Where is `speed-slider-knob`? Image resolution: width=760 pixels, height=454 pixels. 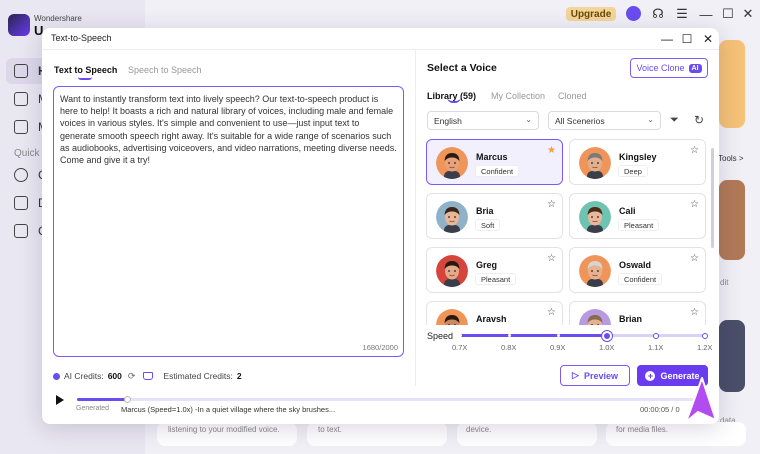 speed-slider-knob is located at coordinates (607, 335).